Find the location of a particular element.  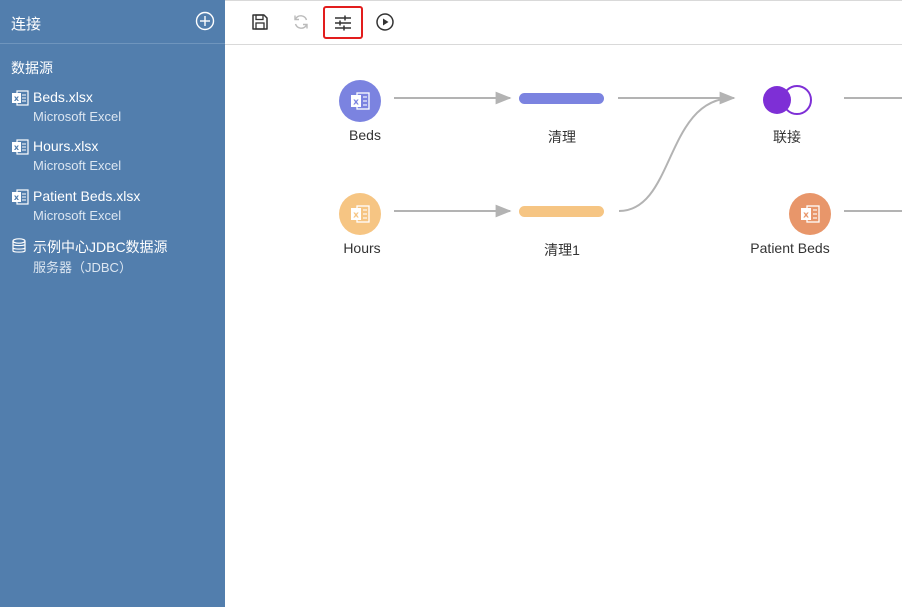

node-clean is located at coordinates (561, 98).